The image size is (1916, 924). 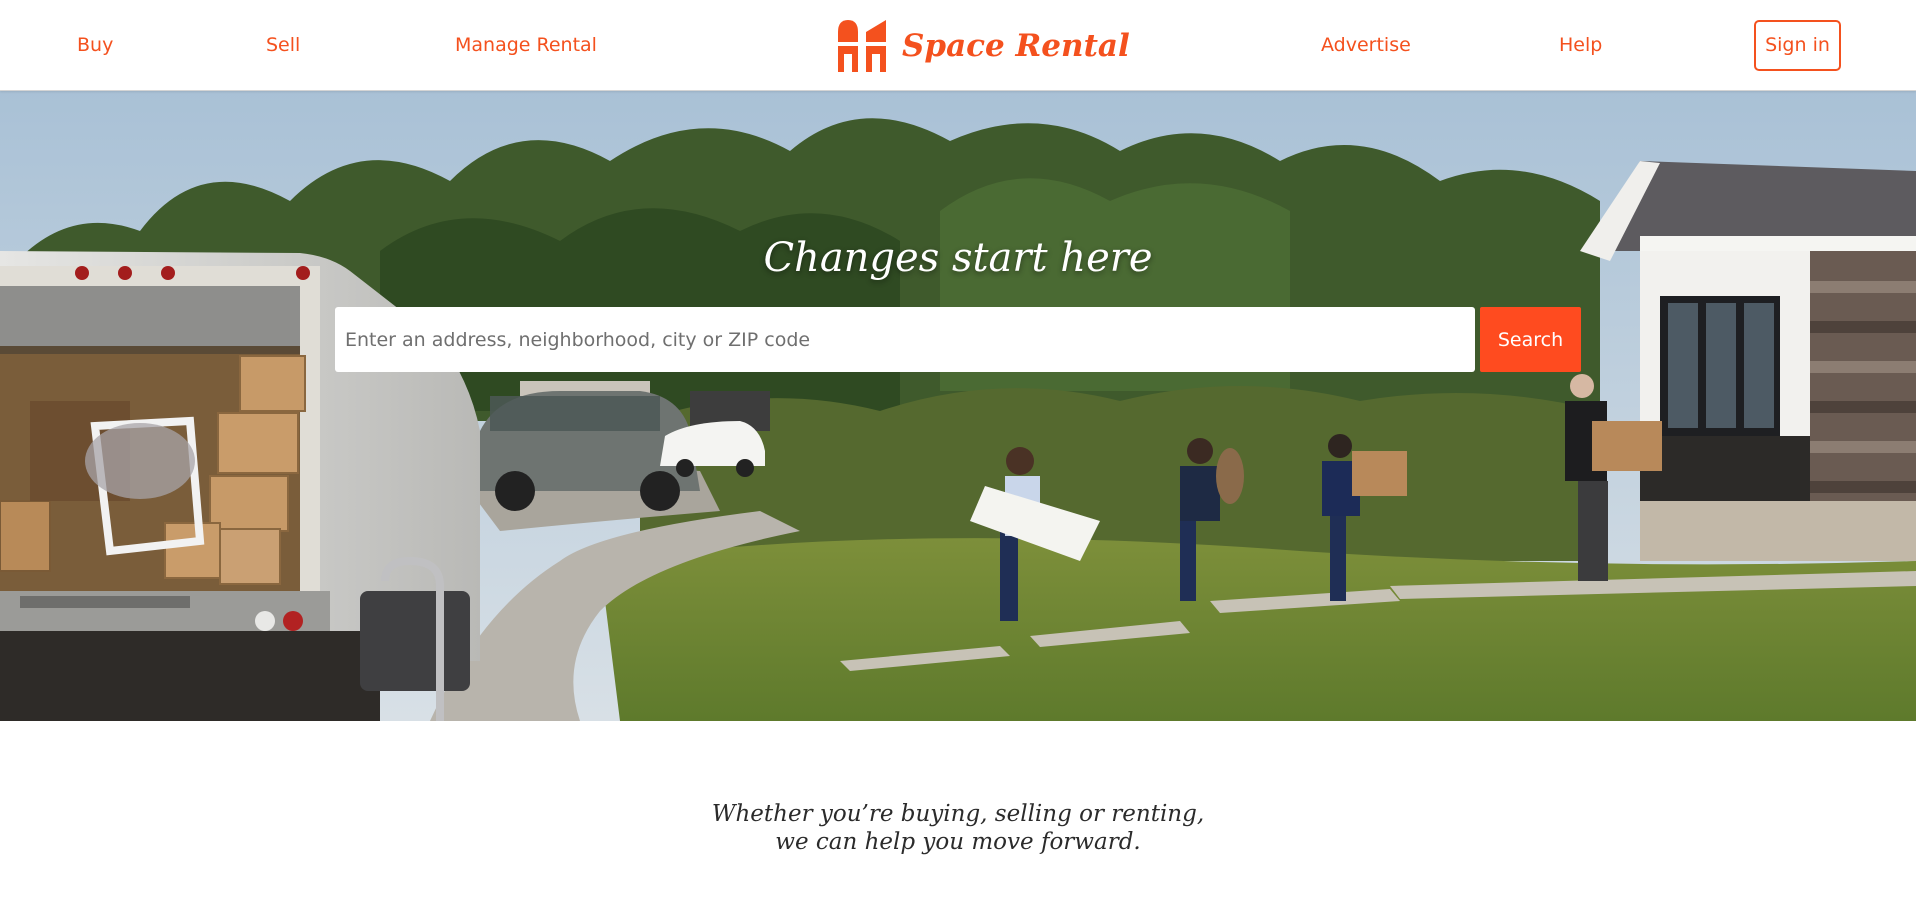 What do you see at coordinates (1366, 45) in the screenshot?
I see `nav-advertise-link: Advertise` at bounding box center [1366, 45].